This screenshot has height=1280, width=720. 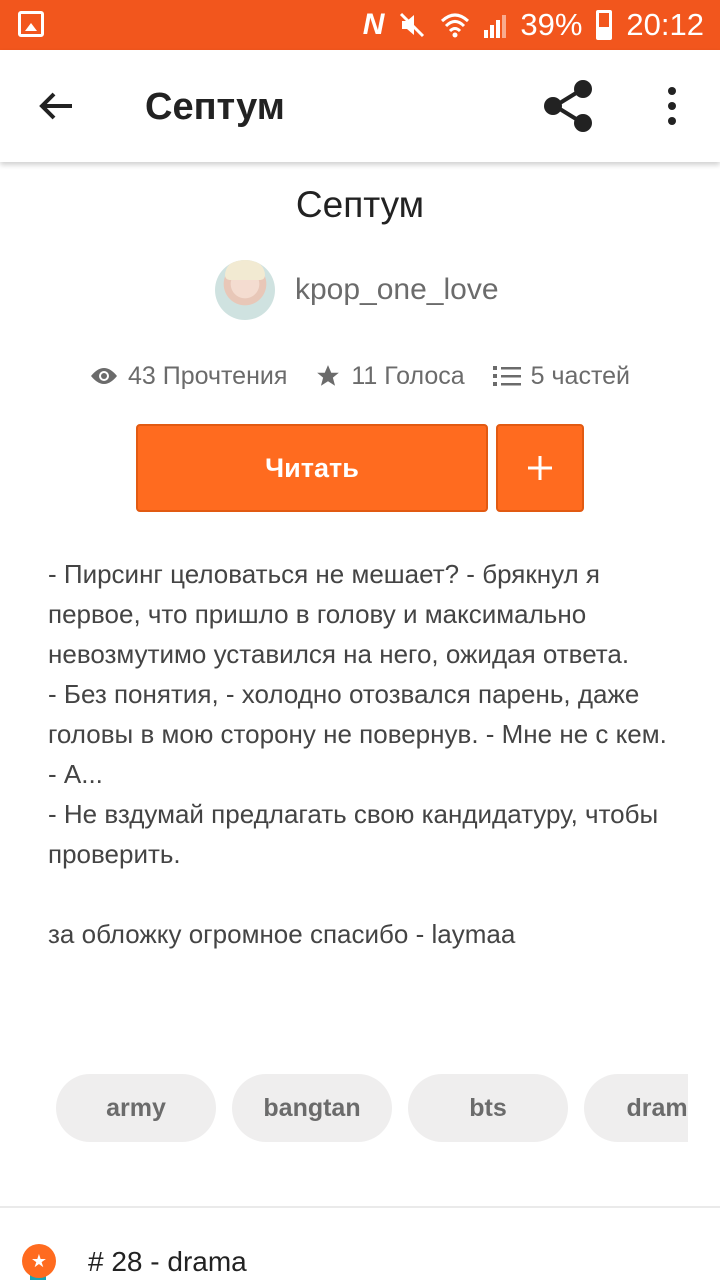 What do you see at coordinates (580, 375) in the screenshot?
I see `parts-count: 5 частей` at bounding box center [580, 375].